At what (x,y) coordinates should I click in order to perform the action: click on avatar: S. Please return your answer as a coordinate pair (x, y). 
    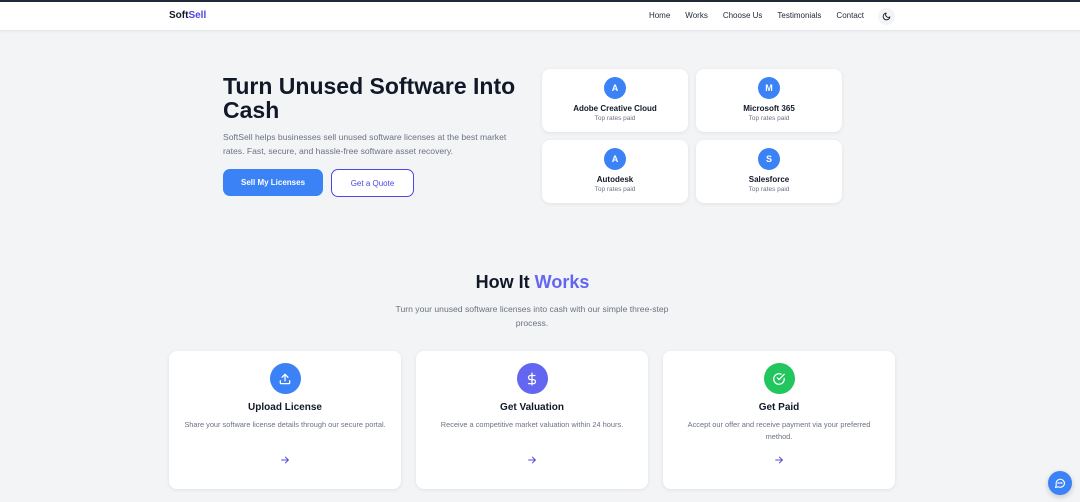
    Looking at the image, I should click on (769, 159).